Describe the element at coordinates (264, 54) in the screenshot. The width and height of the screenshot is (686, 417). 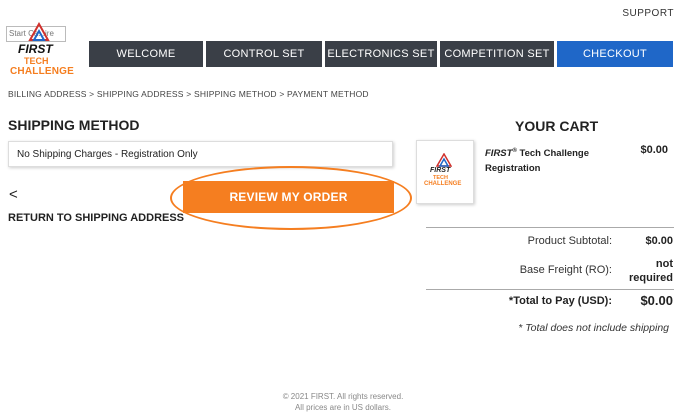
I see `tab-control-set: CONTROL SET` at that location.